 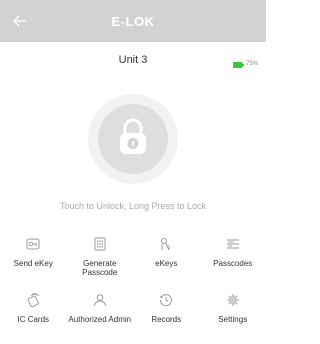 I want to click on authorized-admin-button: Authorized Admin, so click(x=100, y=314).